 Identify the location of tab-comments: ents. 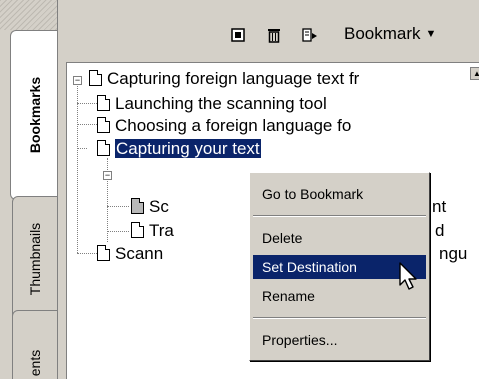
(35, 344).